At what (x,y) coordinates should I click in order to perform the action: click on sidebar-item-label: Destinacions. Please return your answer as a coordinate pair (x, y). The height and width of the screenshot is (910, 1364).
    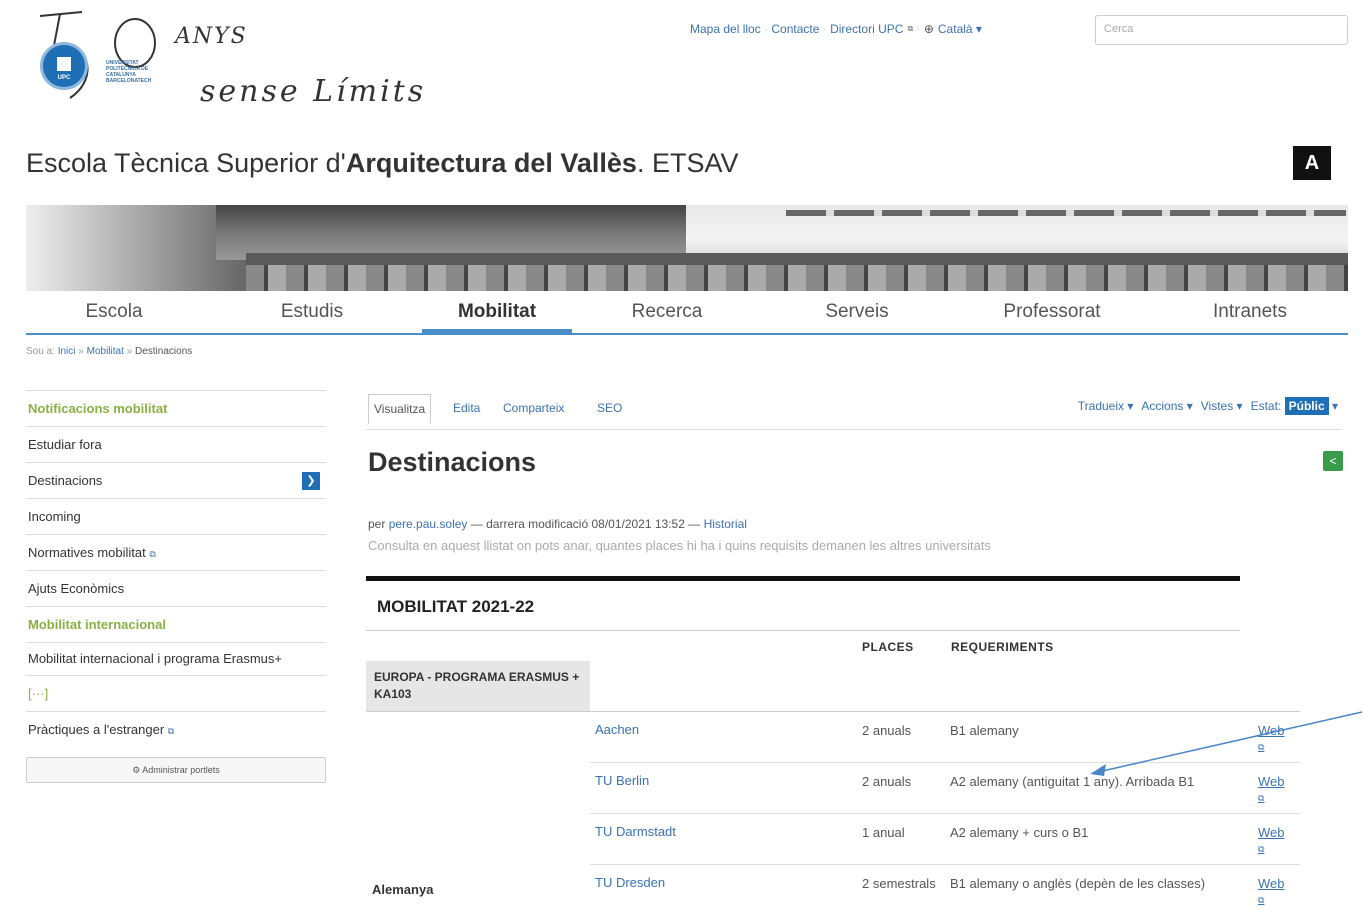
    Looking at the image, I should click on (65, 480).